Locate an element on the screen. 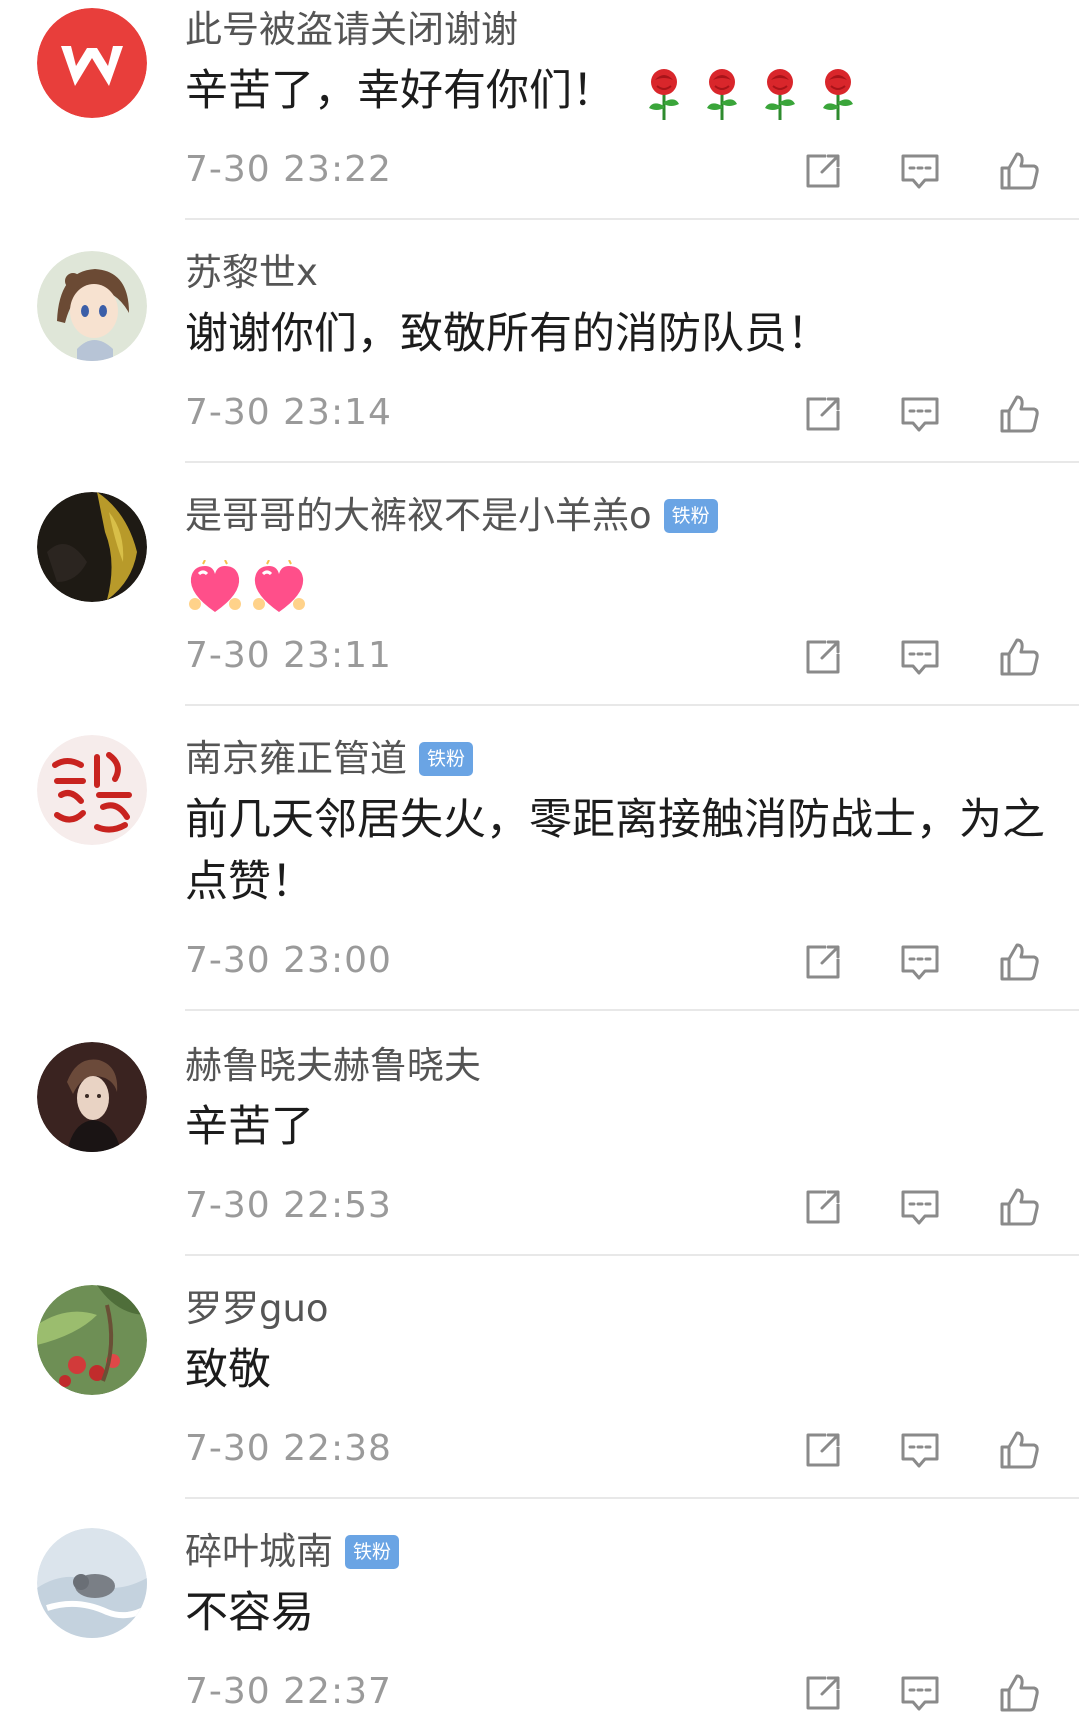 The image size is (1079, 1719). anime-girl-avatar is located at coordinates (92, 306).